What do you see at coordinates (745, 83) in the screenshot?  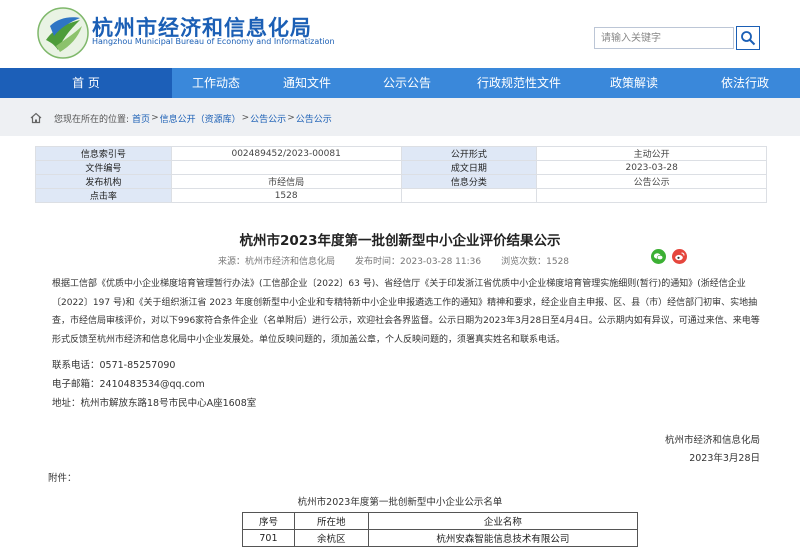 I see `nav-item-law-administration: 依法行政` at bounding box center [745, 83].